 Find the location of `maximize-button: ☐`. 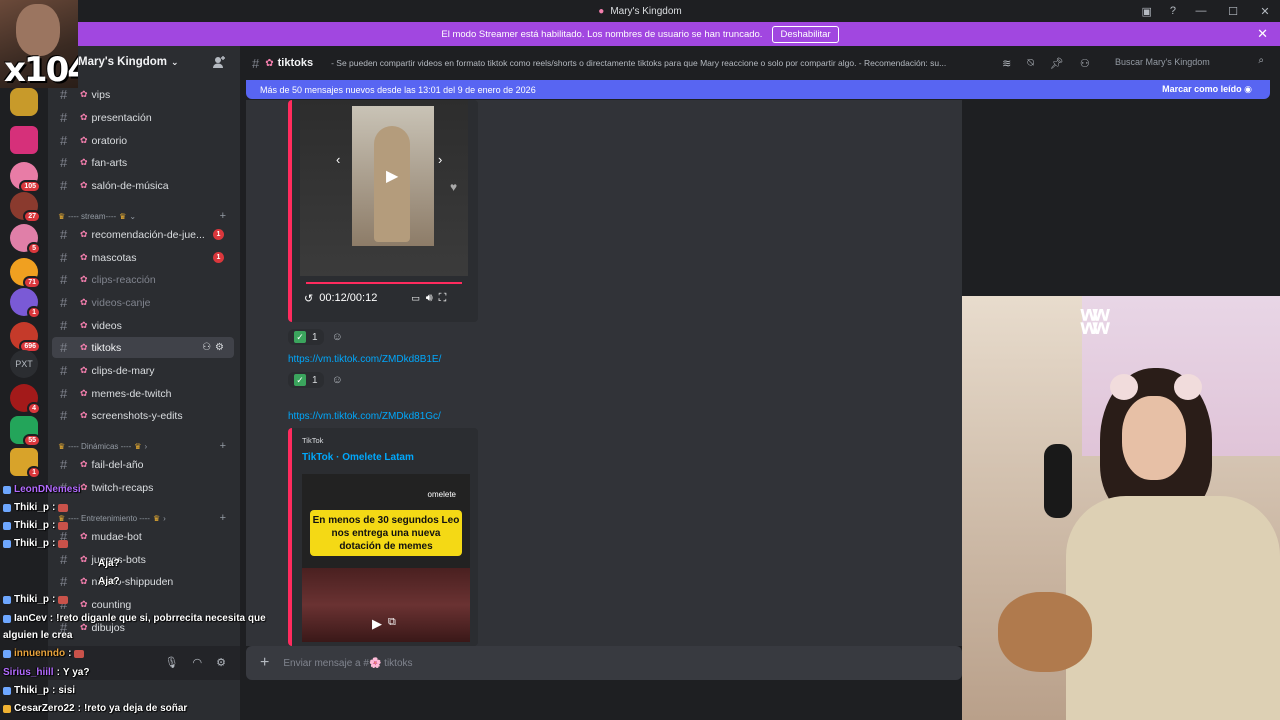

maximize-button: ☐ is located at coordinates (1233, 11).